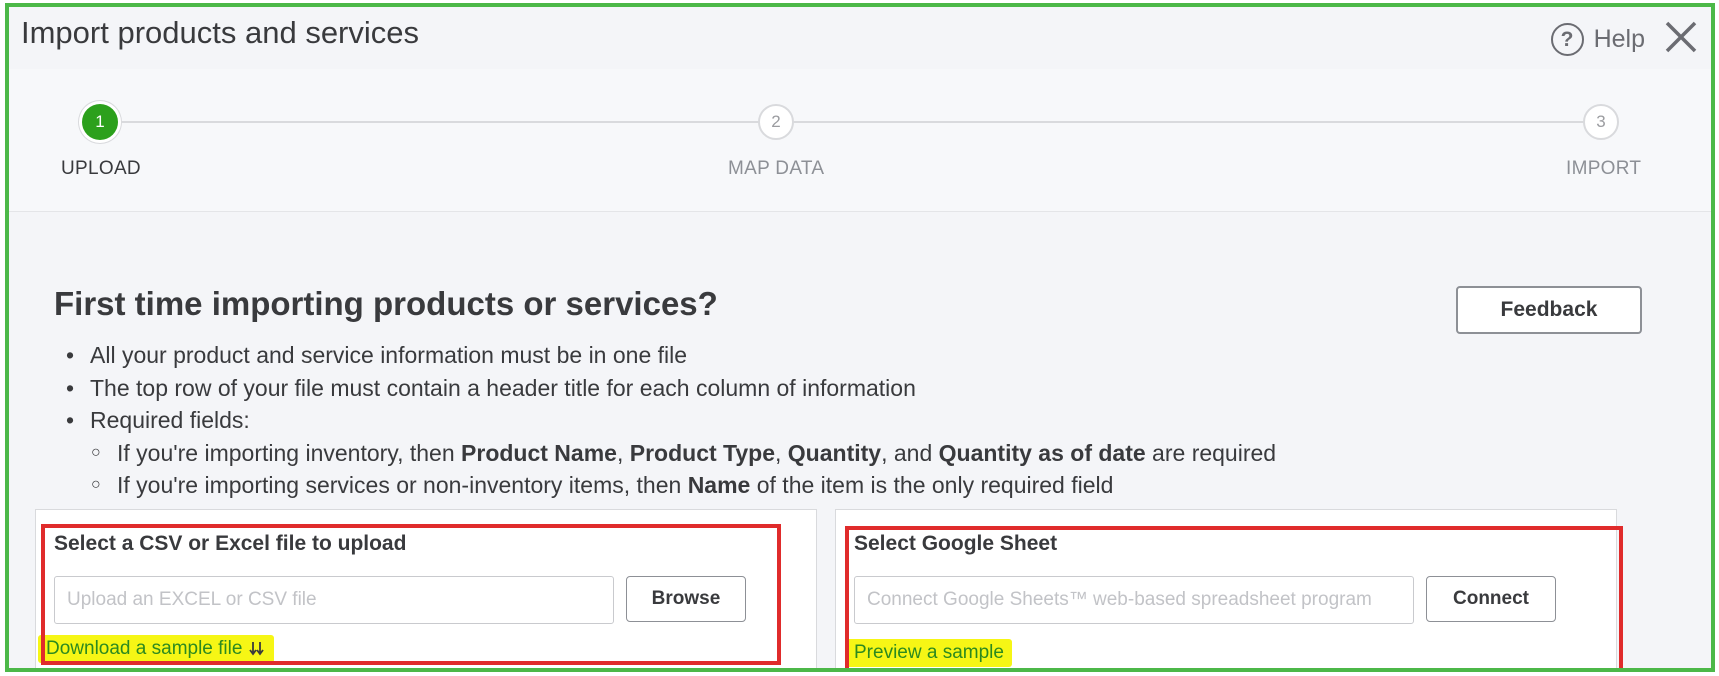  I want to click on step-import-label: IMPORT, so click(1604, 168).